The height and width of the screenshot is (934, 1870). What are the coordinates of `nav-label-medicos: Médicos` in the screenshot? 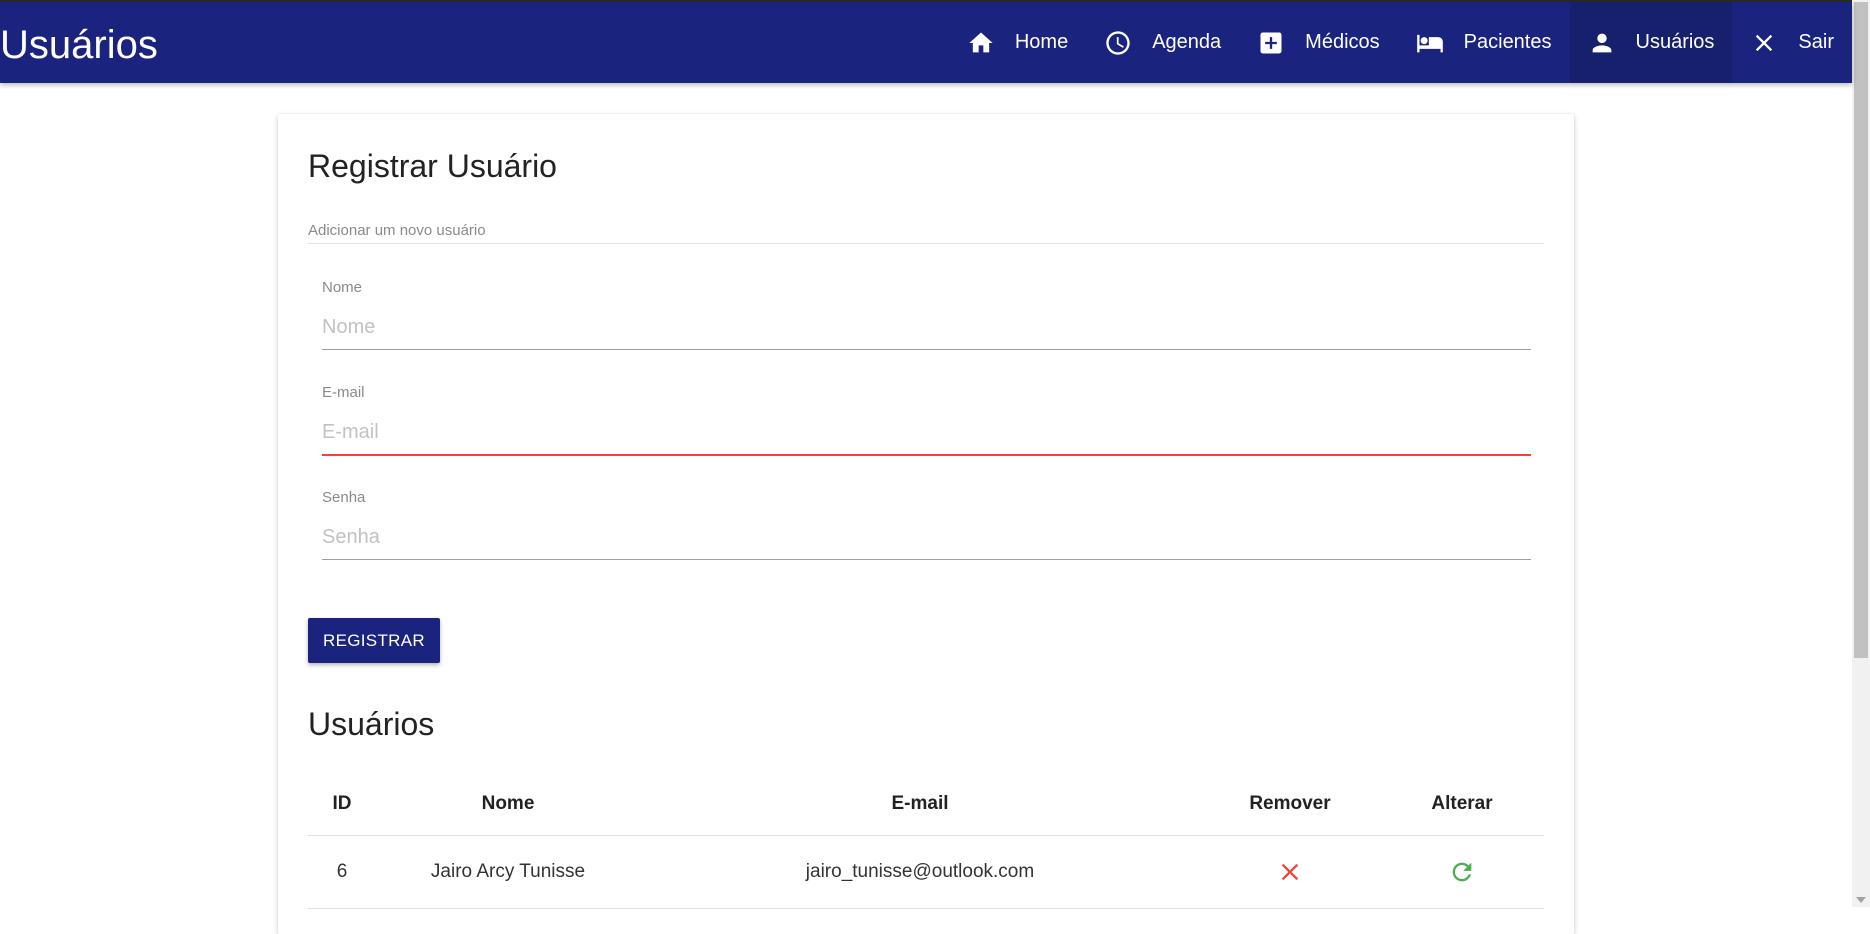 It's located at (1342, 42).